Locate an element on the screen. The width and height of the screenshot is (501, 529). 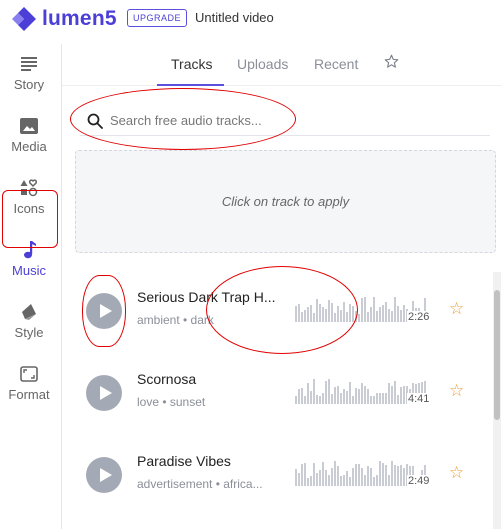
track-tags: ambient • dark is located at coordinates (175, 320).